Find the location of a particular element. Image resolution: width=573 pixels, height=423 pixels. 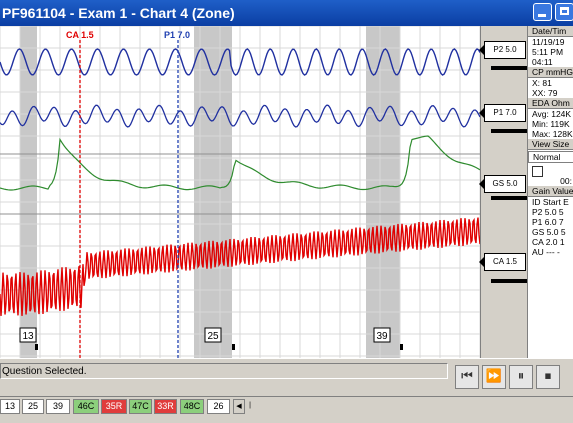

x-value: X: 81 is located at coordinates (542, 83).